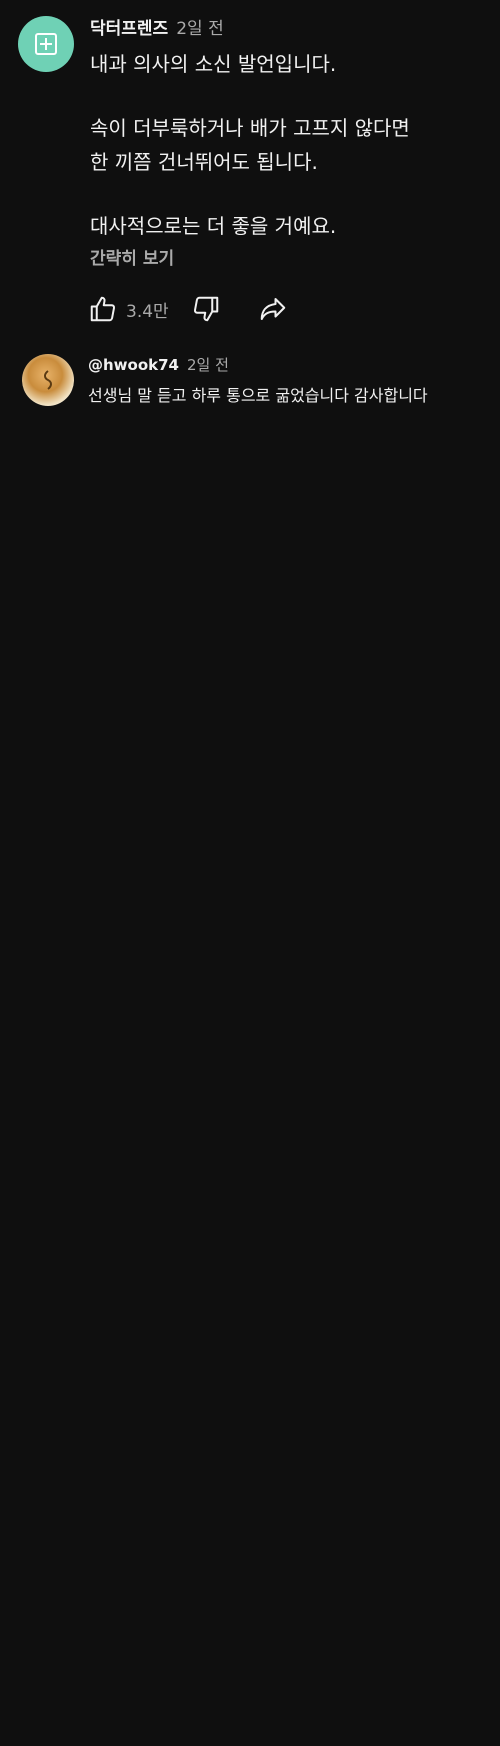 This screenshot has width=500, height=1746. What do you see at coordinates (213, 64) in the screenshot?
I see `comment-line: 내과 의사의 소신 발언입니다.` at bounding box center [213, 64].